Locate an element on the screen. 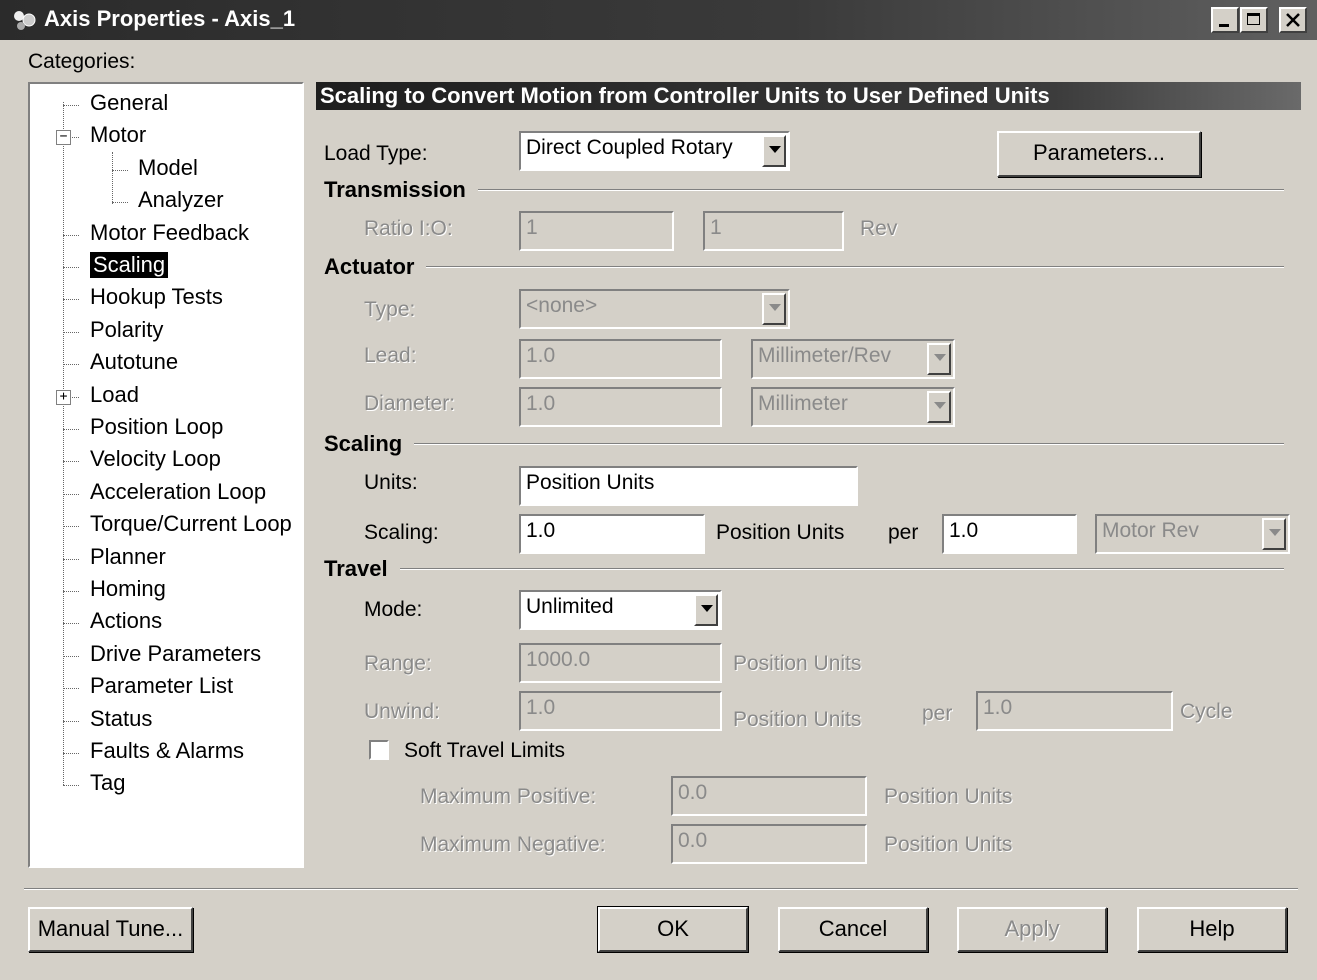 The width and height of the screenshot is (1317, 980). max-negative-unit-label: Position Units is located at coordinates (948, 844).